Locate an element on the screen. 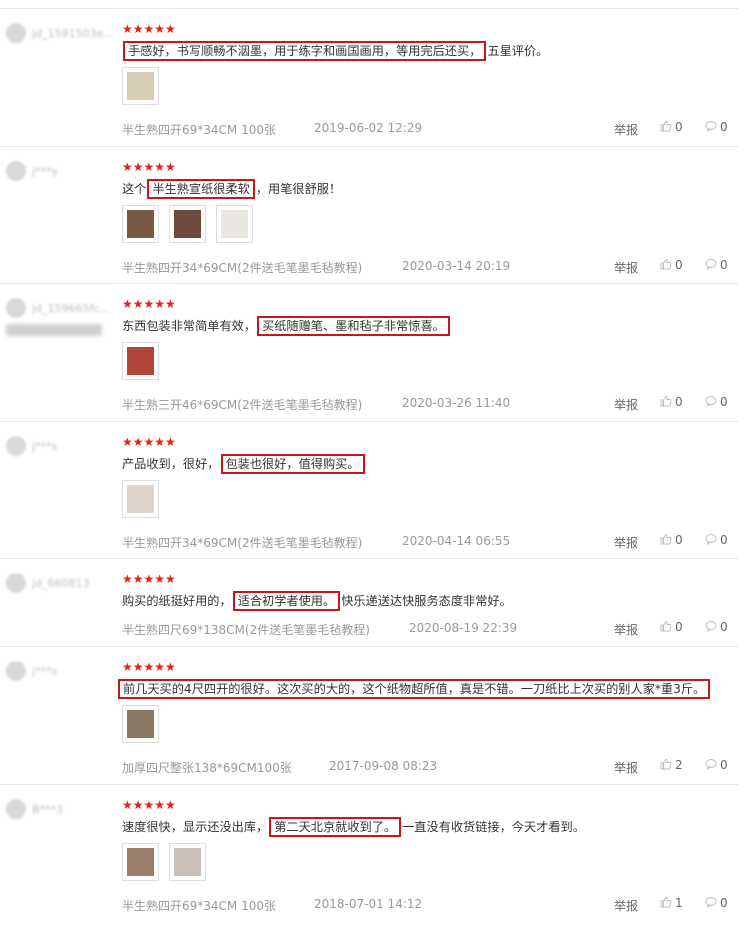  review-text: 购买的纸挺好用的， 适合初学者使用。 快乐递送达快服务态度非常好。 is located at coordinates (317, 601).